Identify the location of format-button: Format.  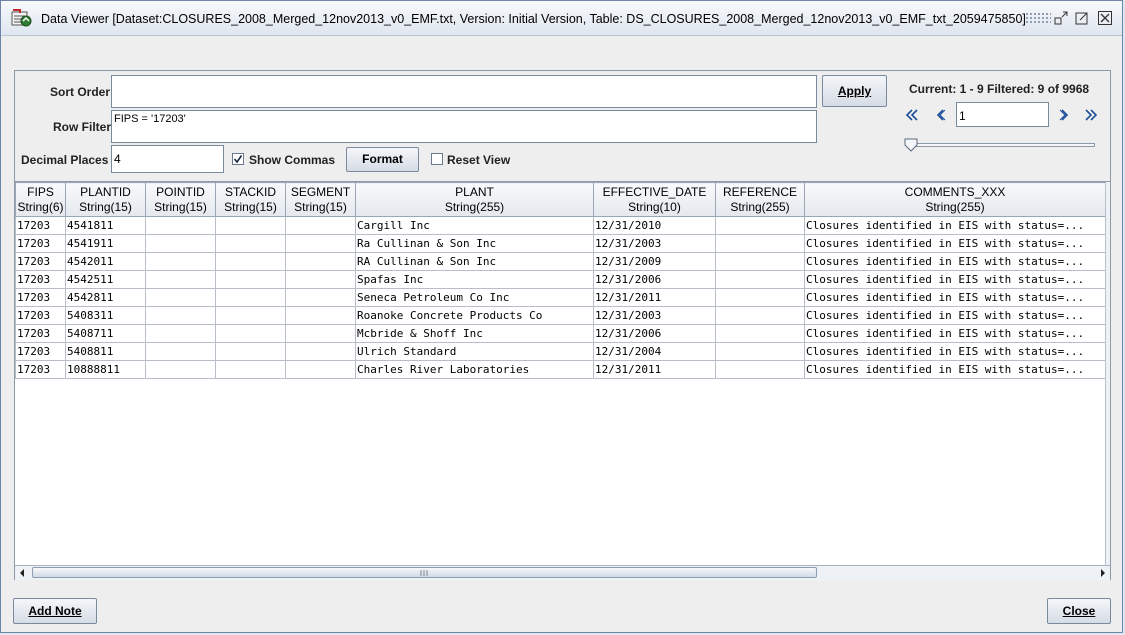
(382, 159).